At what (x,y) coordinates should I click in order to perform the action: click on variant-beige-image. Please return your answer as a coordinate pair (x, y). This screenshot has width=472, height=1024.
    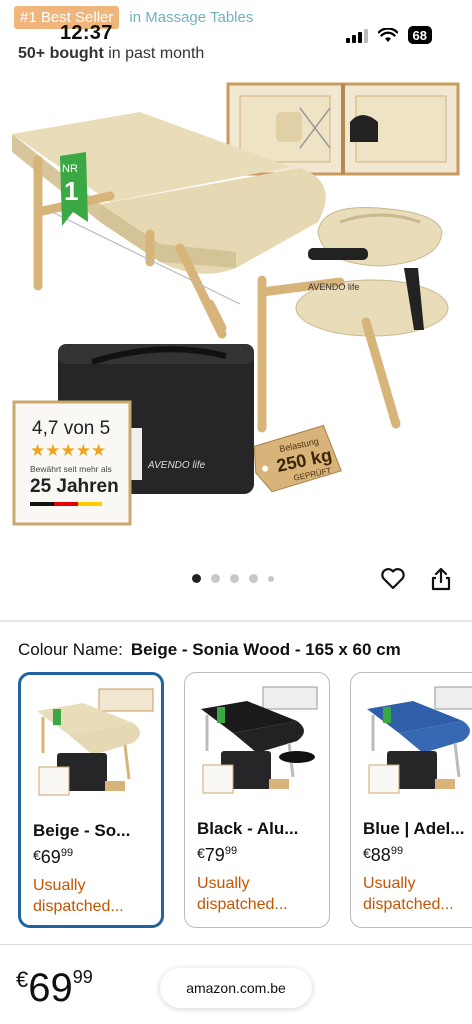
    Looking at the image, I should click on (95, 742).